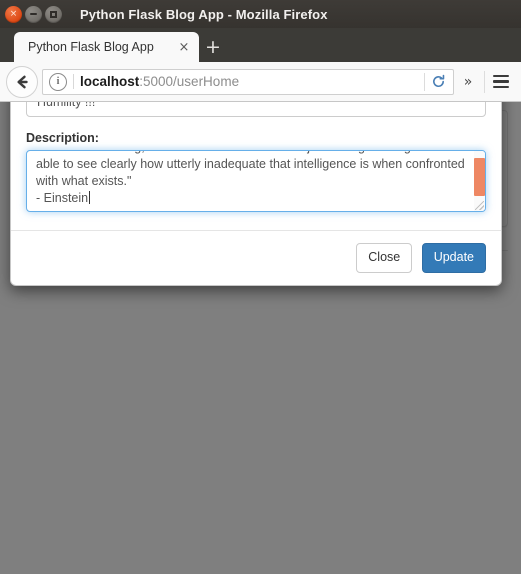  What do you see at coordinates (62, 138) in the screenshot?
I see `description-field-label: Description:` at bounding box center [62, 138].